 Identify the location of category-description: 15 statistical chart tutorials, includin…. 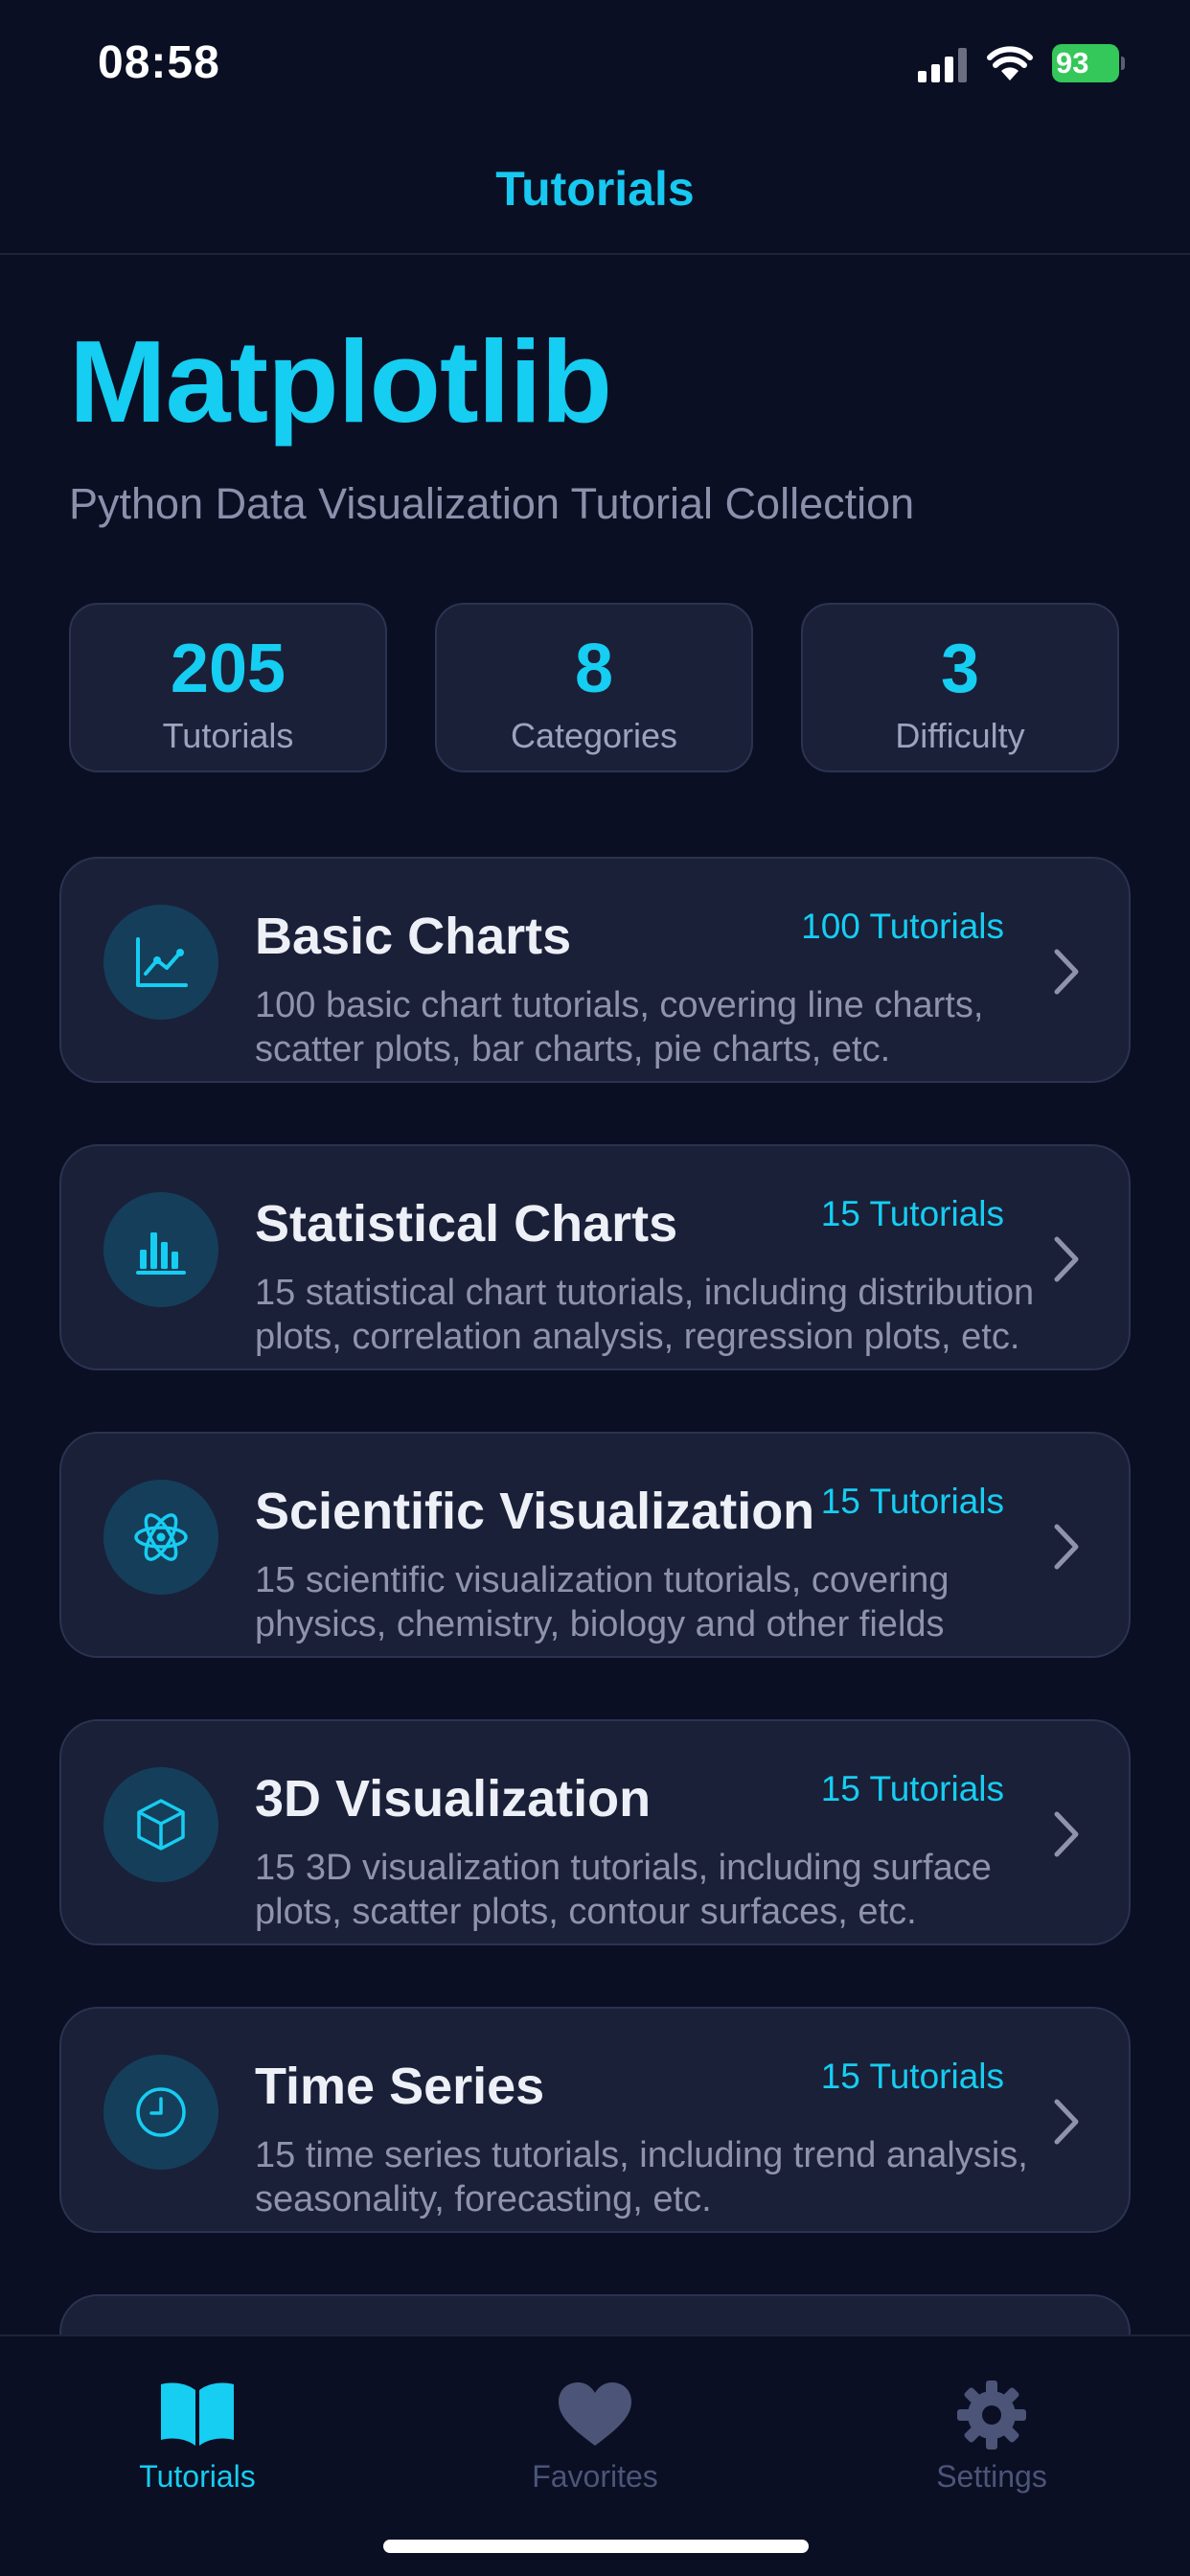
(645, 1315).